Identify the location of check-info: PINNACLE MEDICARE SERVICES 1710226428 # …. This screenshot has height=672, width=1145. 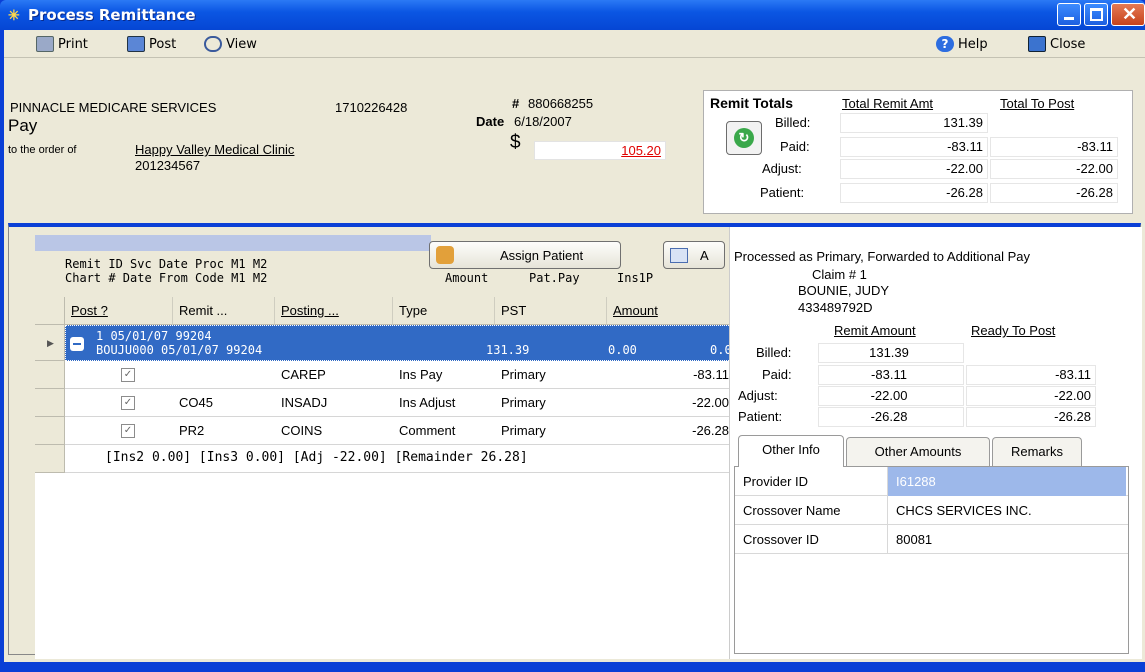
(354, 138).